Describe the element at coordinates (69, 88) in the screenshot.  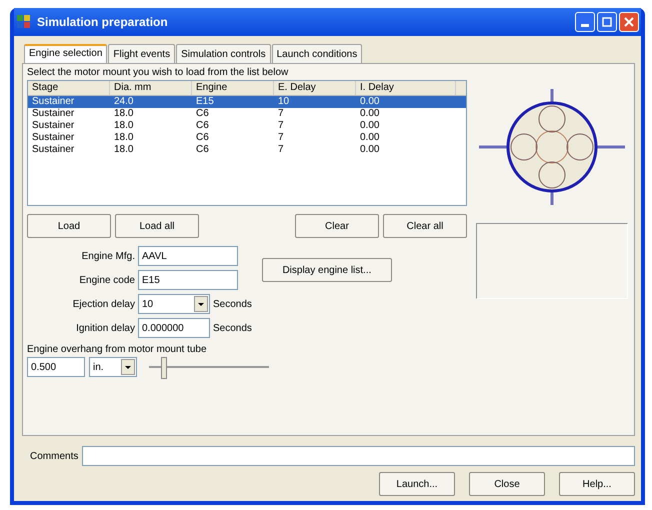
I see `column-header: Stage` at that location.